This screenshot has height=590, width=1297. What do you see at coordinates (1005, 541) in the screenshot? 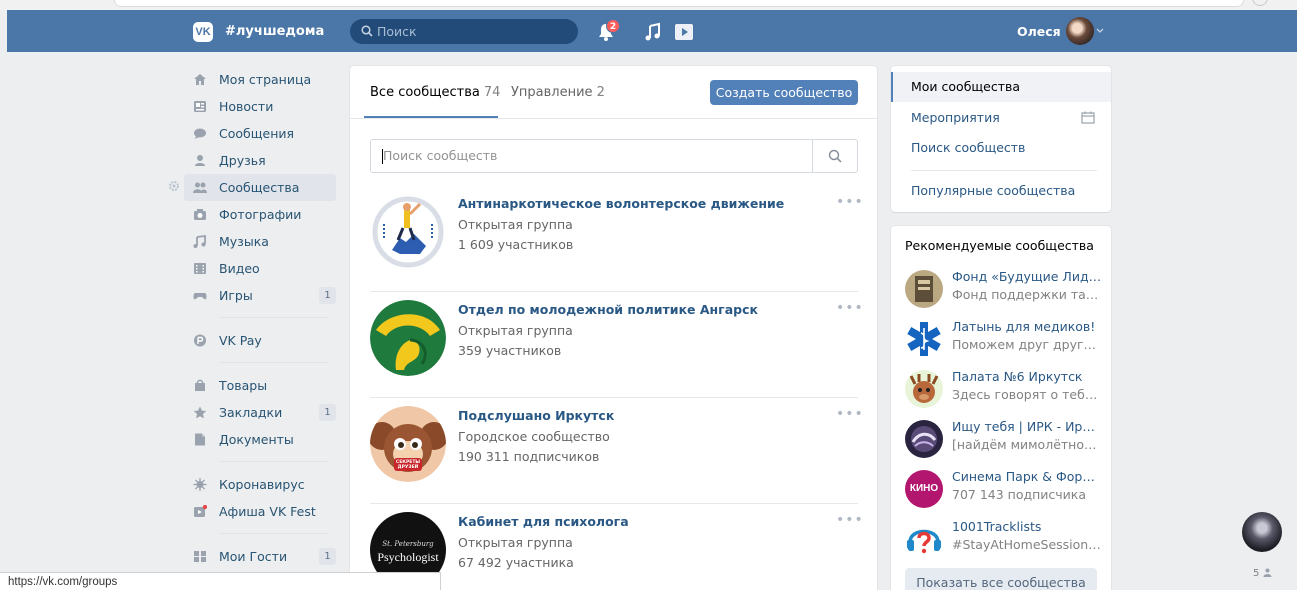
I see `recommended-item: 1001Tracklists #StayAtHomeSessions Vibes` at bounding box center [1005, 541].